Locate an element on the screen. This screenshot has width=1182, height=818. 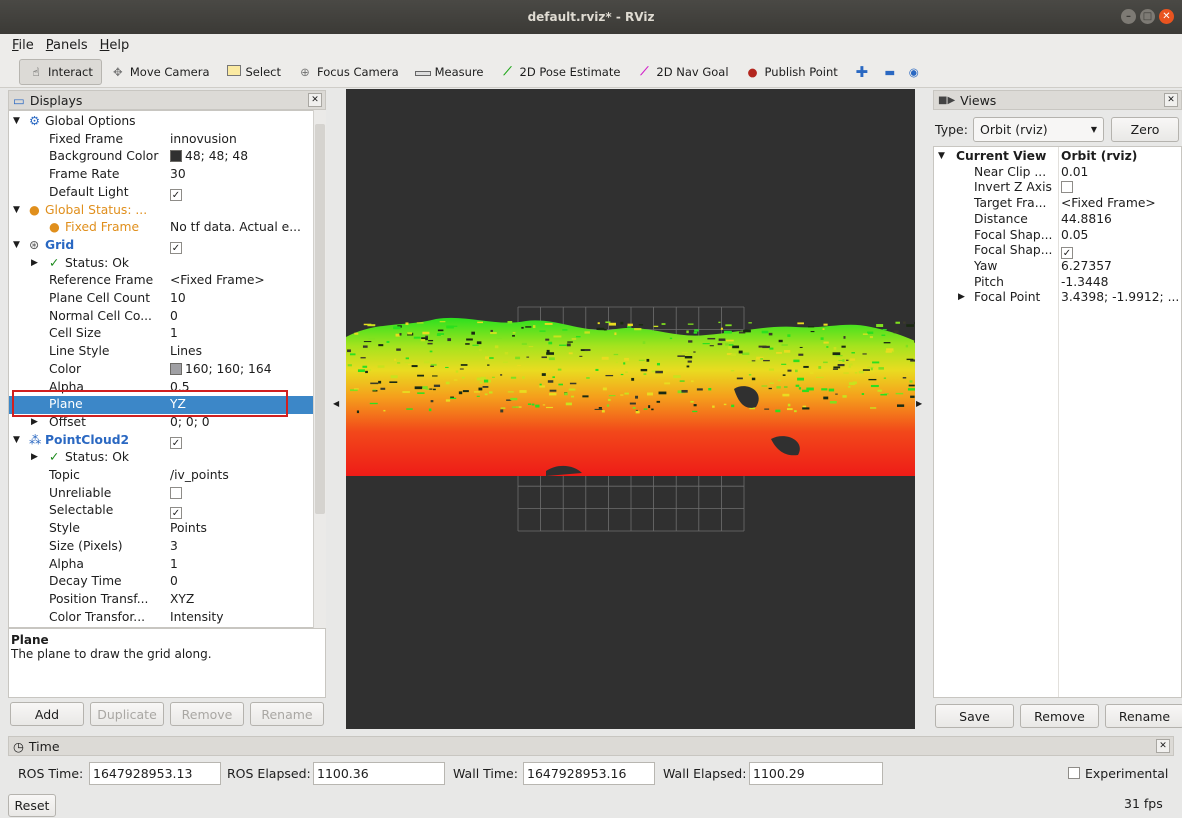
display-row-value: 160; 160; 164 is located at coordinates (221, 370).